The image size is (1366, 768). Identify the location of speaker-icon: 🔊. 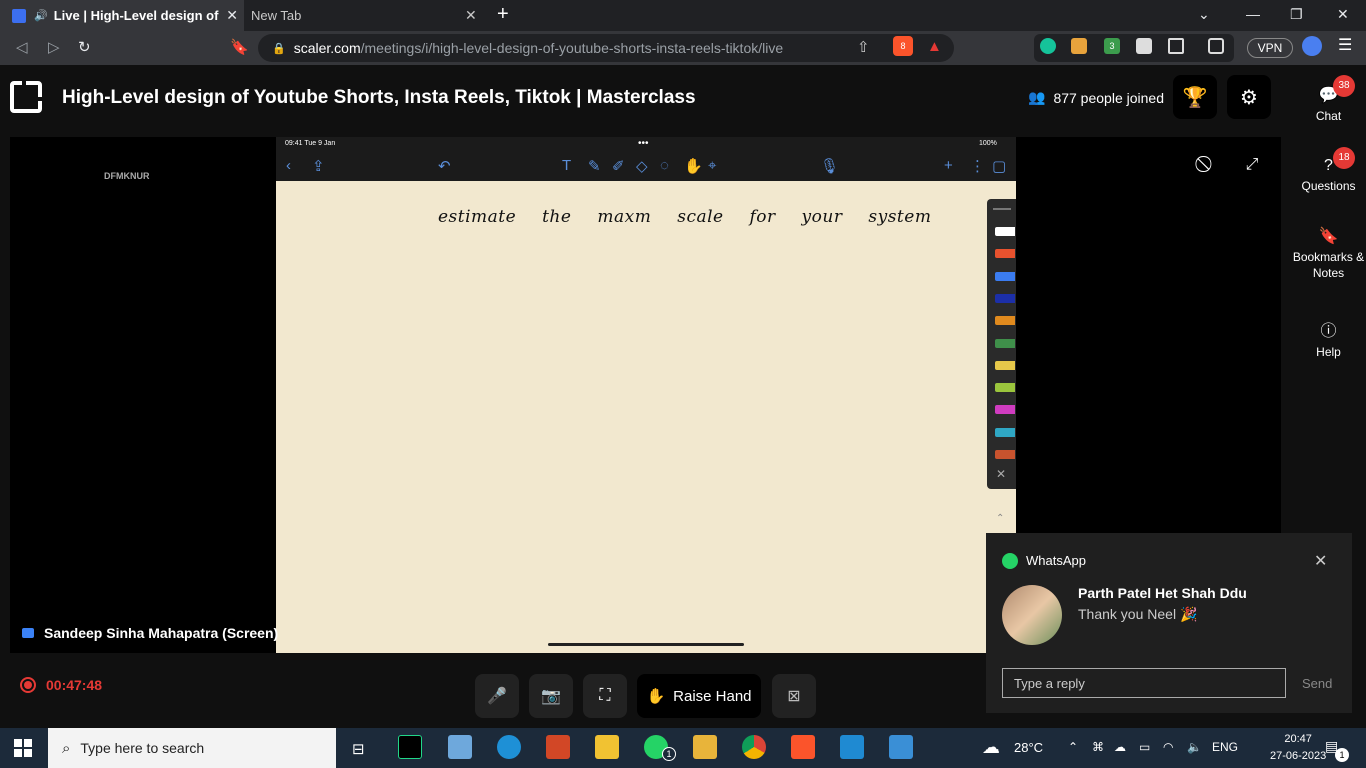
(41, 15).